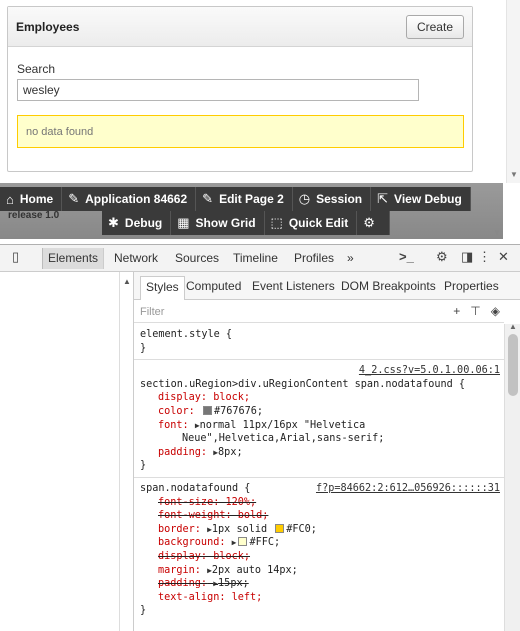  Describe the element at coordinates (319, 312) in the screenshot. I see `styles-filter-row: Filter + ⊤ ◈` at that location.